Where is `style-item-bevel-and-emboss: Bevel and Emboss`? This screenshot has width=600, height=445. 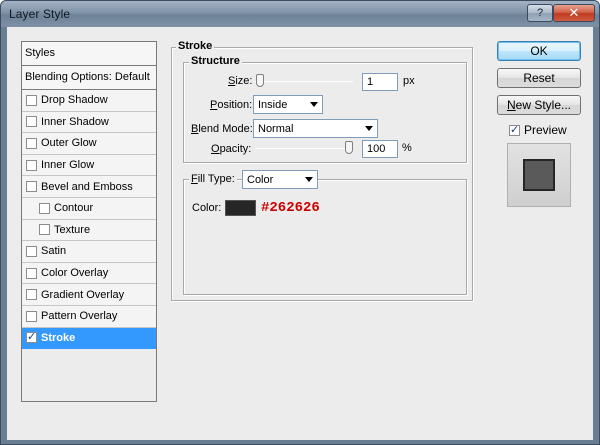
style-item-bevel-and-emboss: Bevel and Emboss is located at coordinates (89, 187).